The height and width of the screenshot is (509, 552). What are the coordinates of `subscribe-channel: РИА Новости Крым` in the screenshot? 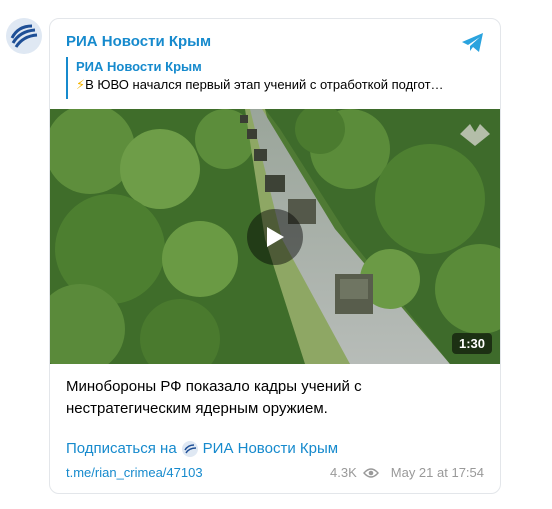 It's located at (270, 448).